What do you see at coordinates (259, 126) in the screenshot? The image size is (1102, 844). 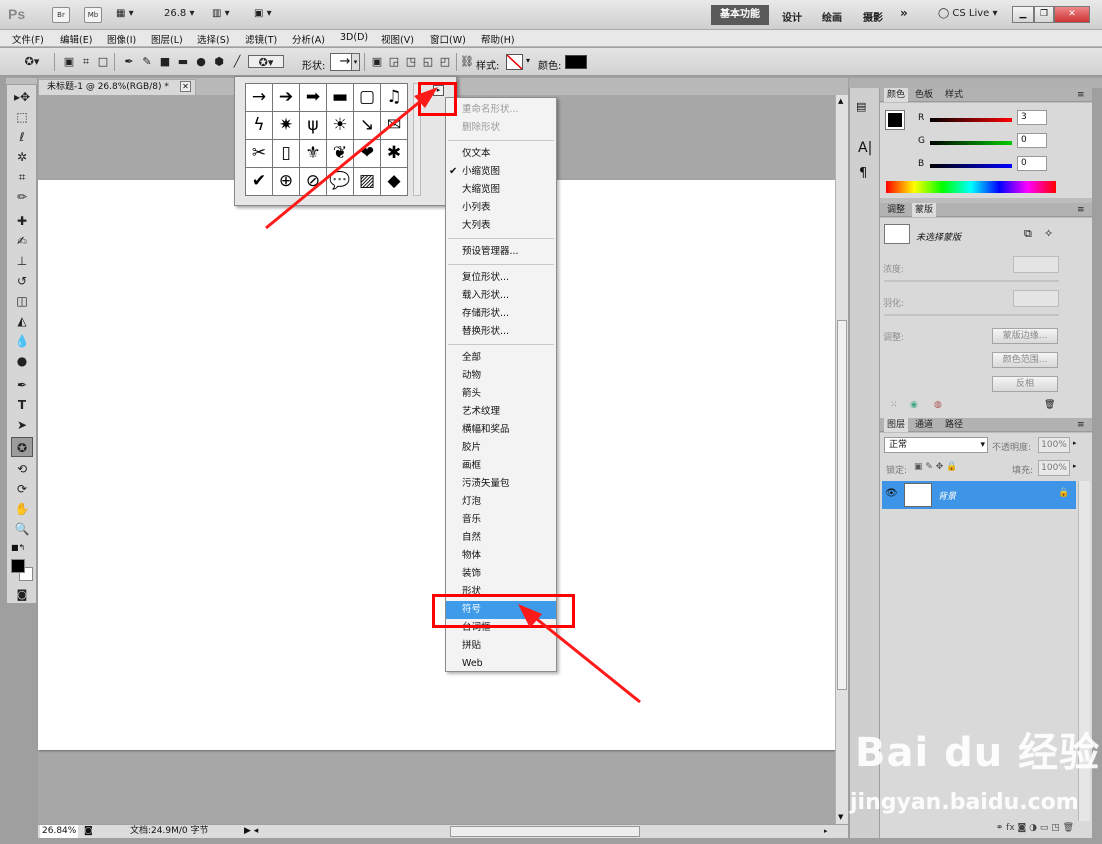 I see `shape-lightning: ϟ` at bounding box center [259, 126].